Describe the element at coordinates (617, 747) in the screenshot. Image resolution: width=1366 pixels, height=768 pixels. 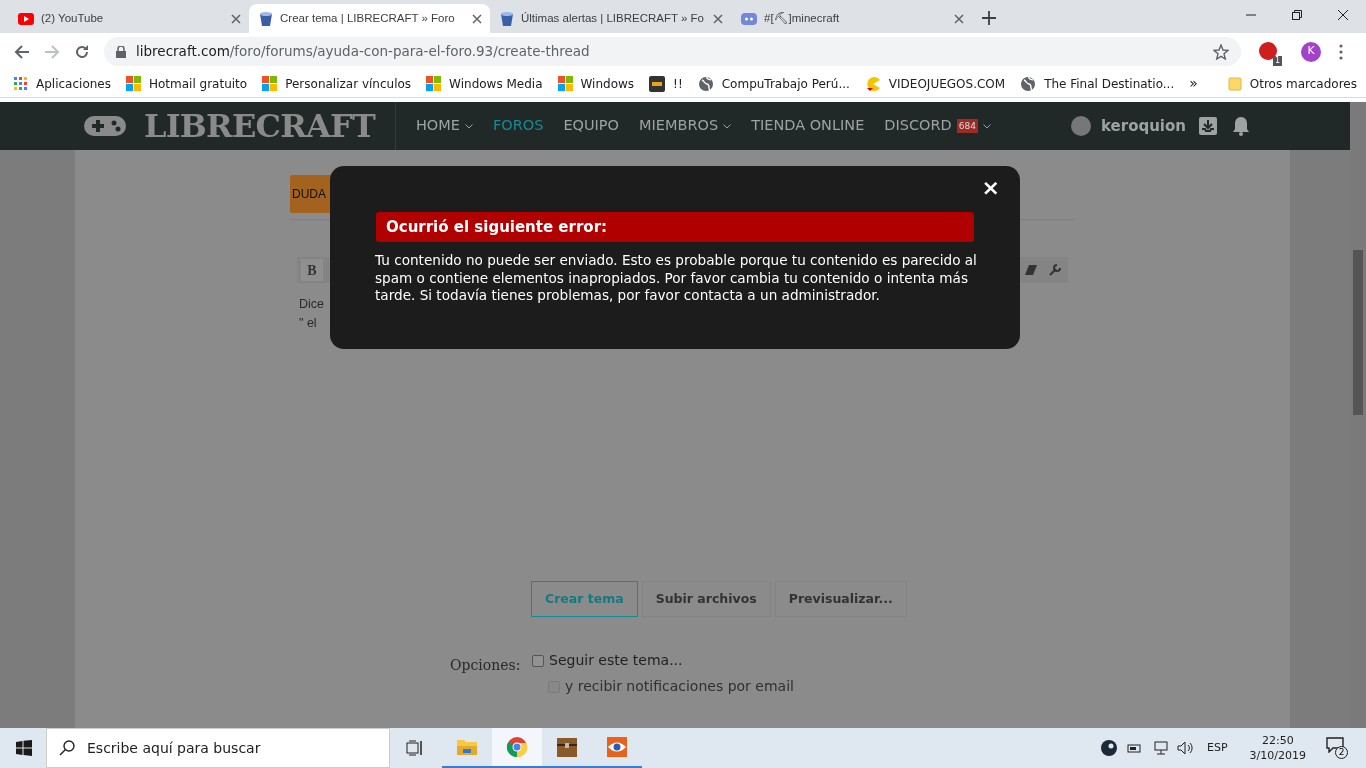
I see `eye-icon` at that location.